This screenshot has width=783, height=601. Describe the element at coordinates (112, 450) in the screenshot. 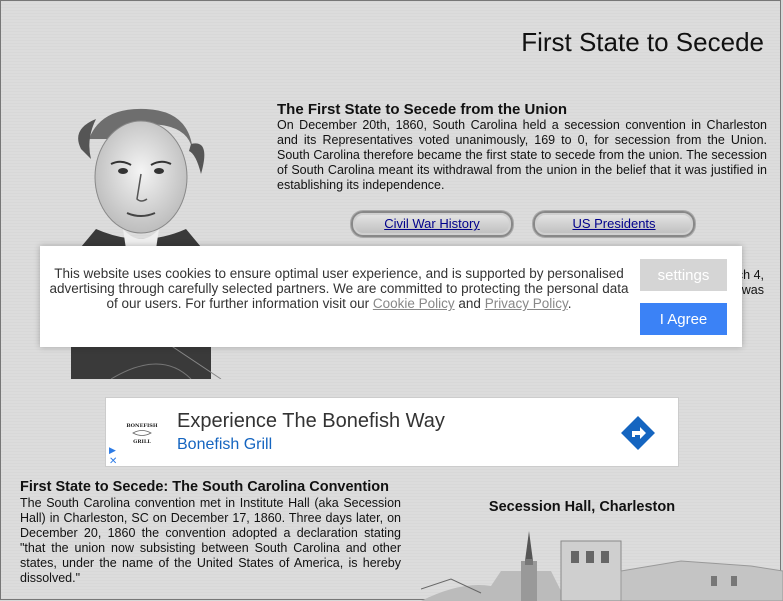

I see `adchoices-icon: ▶` at that location.